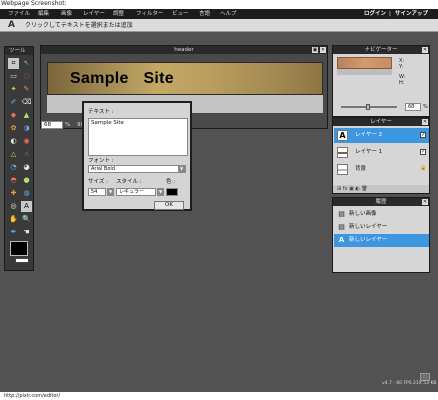  What do you see at coordinates (185, 78) in the screenshot?
I see `image-canvas: Sample Site` at bounding box center [185, 78].